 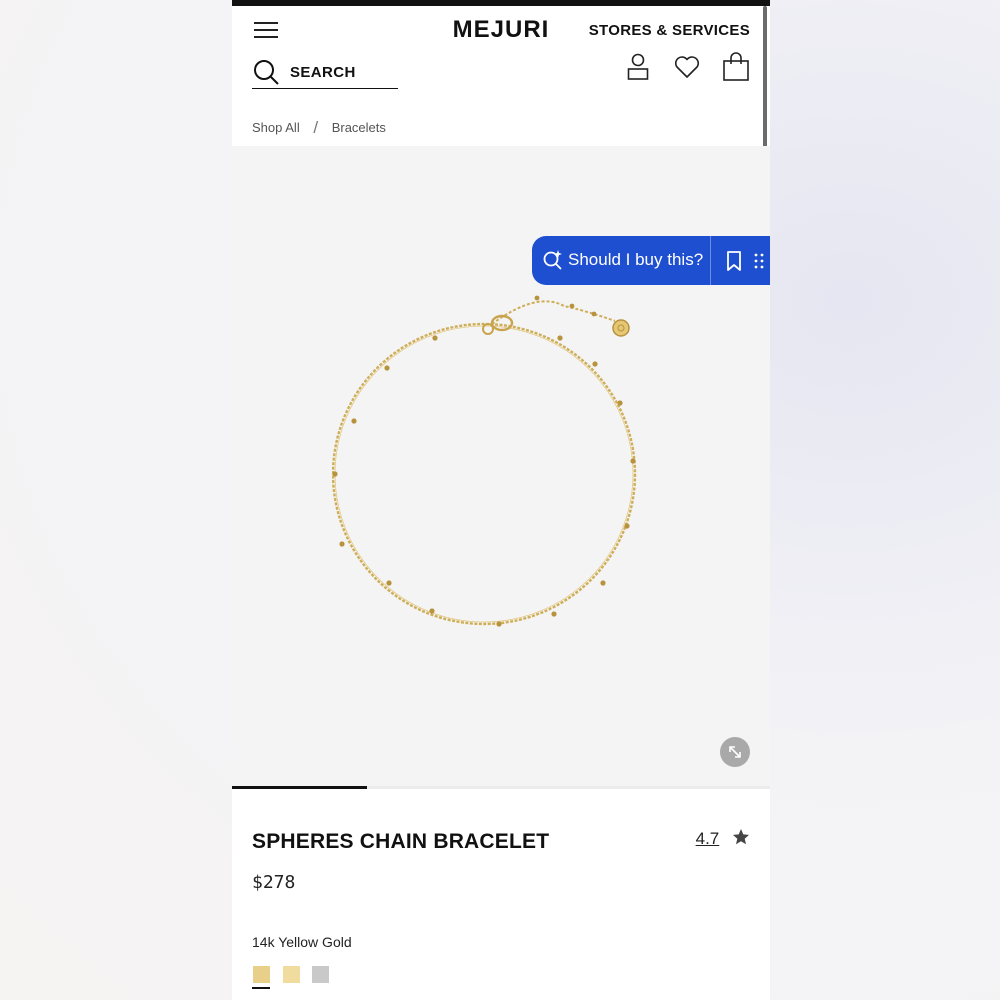 What do you see at coordinates (501, 3) in the screenshot?
I see `status-bar` at bounding box center [501, 3].